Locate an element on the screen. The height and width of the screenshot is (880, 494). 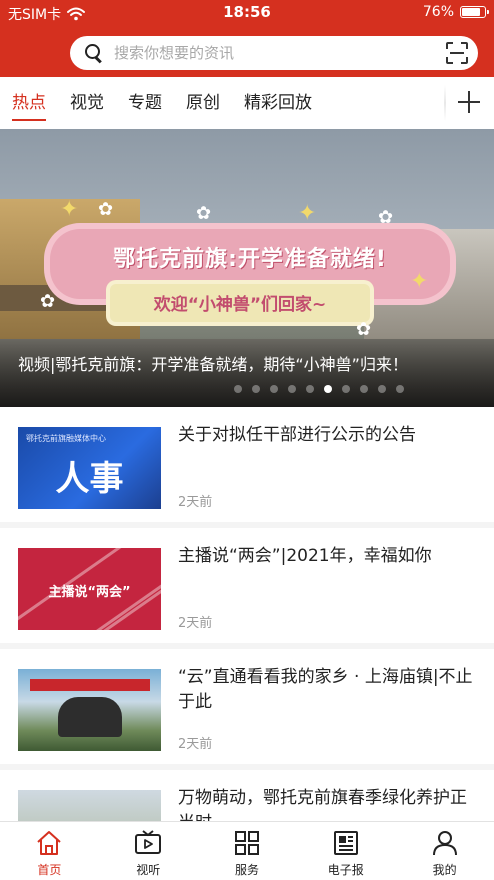
search-bar is located at coordinates (274, 53).